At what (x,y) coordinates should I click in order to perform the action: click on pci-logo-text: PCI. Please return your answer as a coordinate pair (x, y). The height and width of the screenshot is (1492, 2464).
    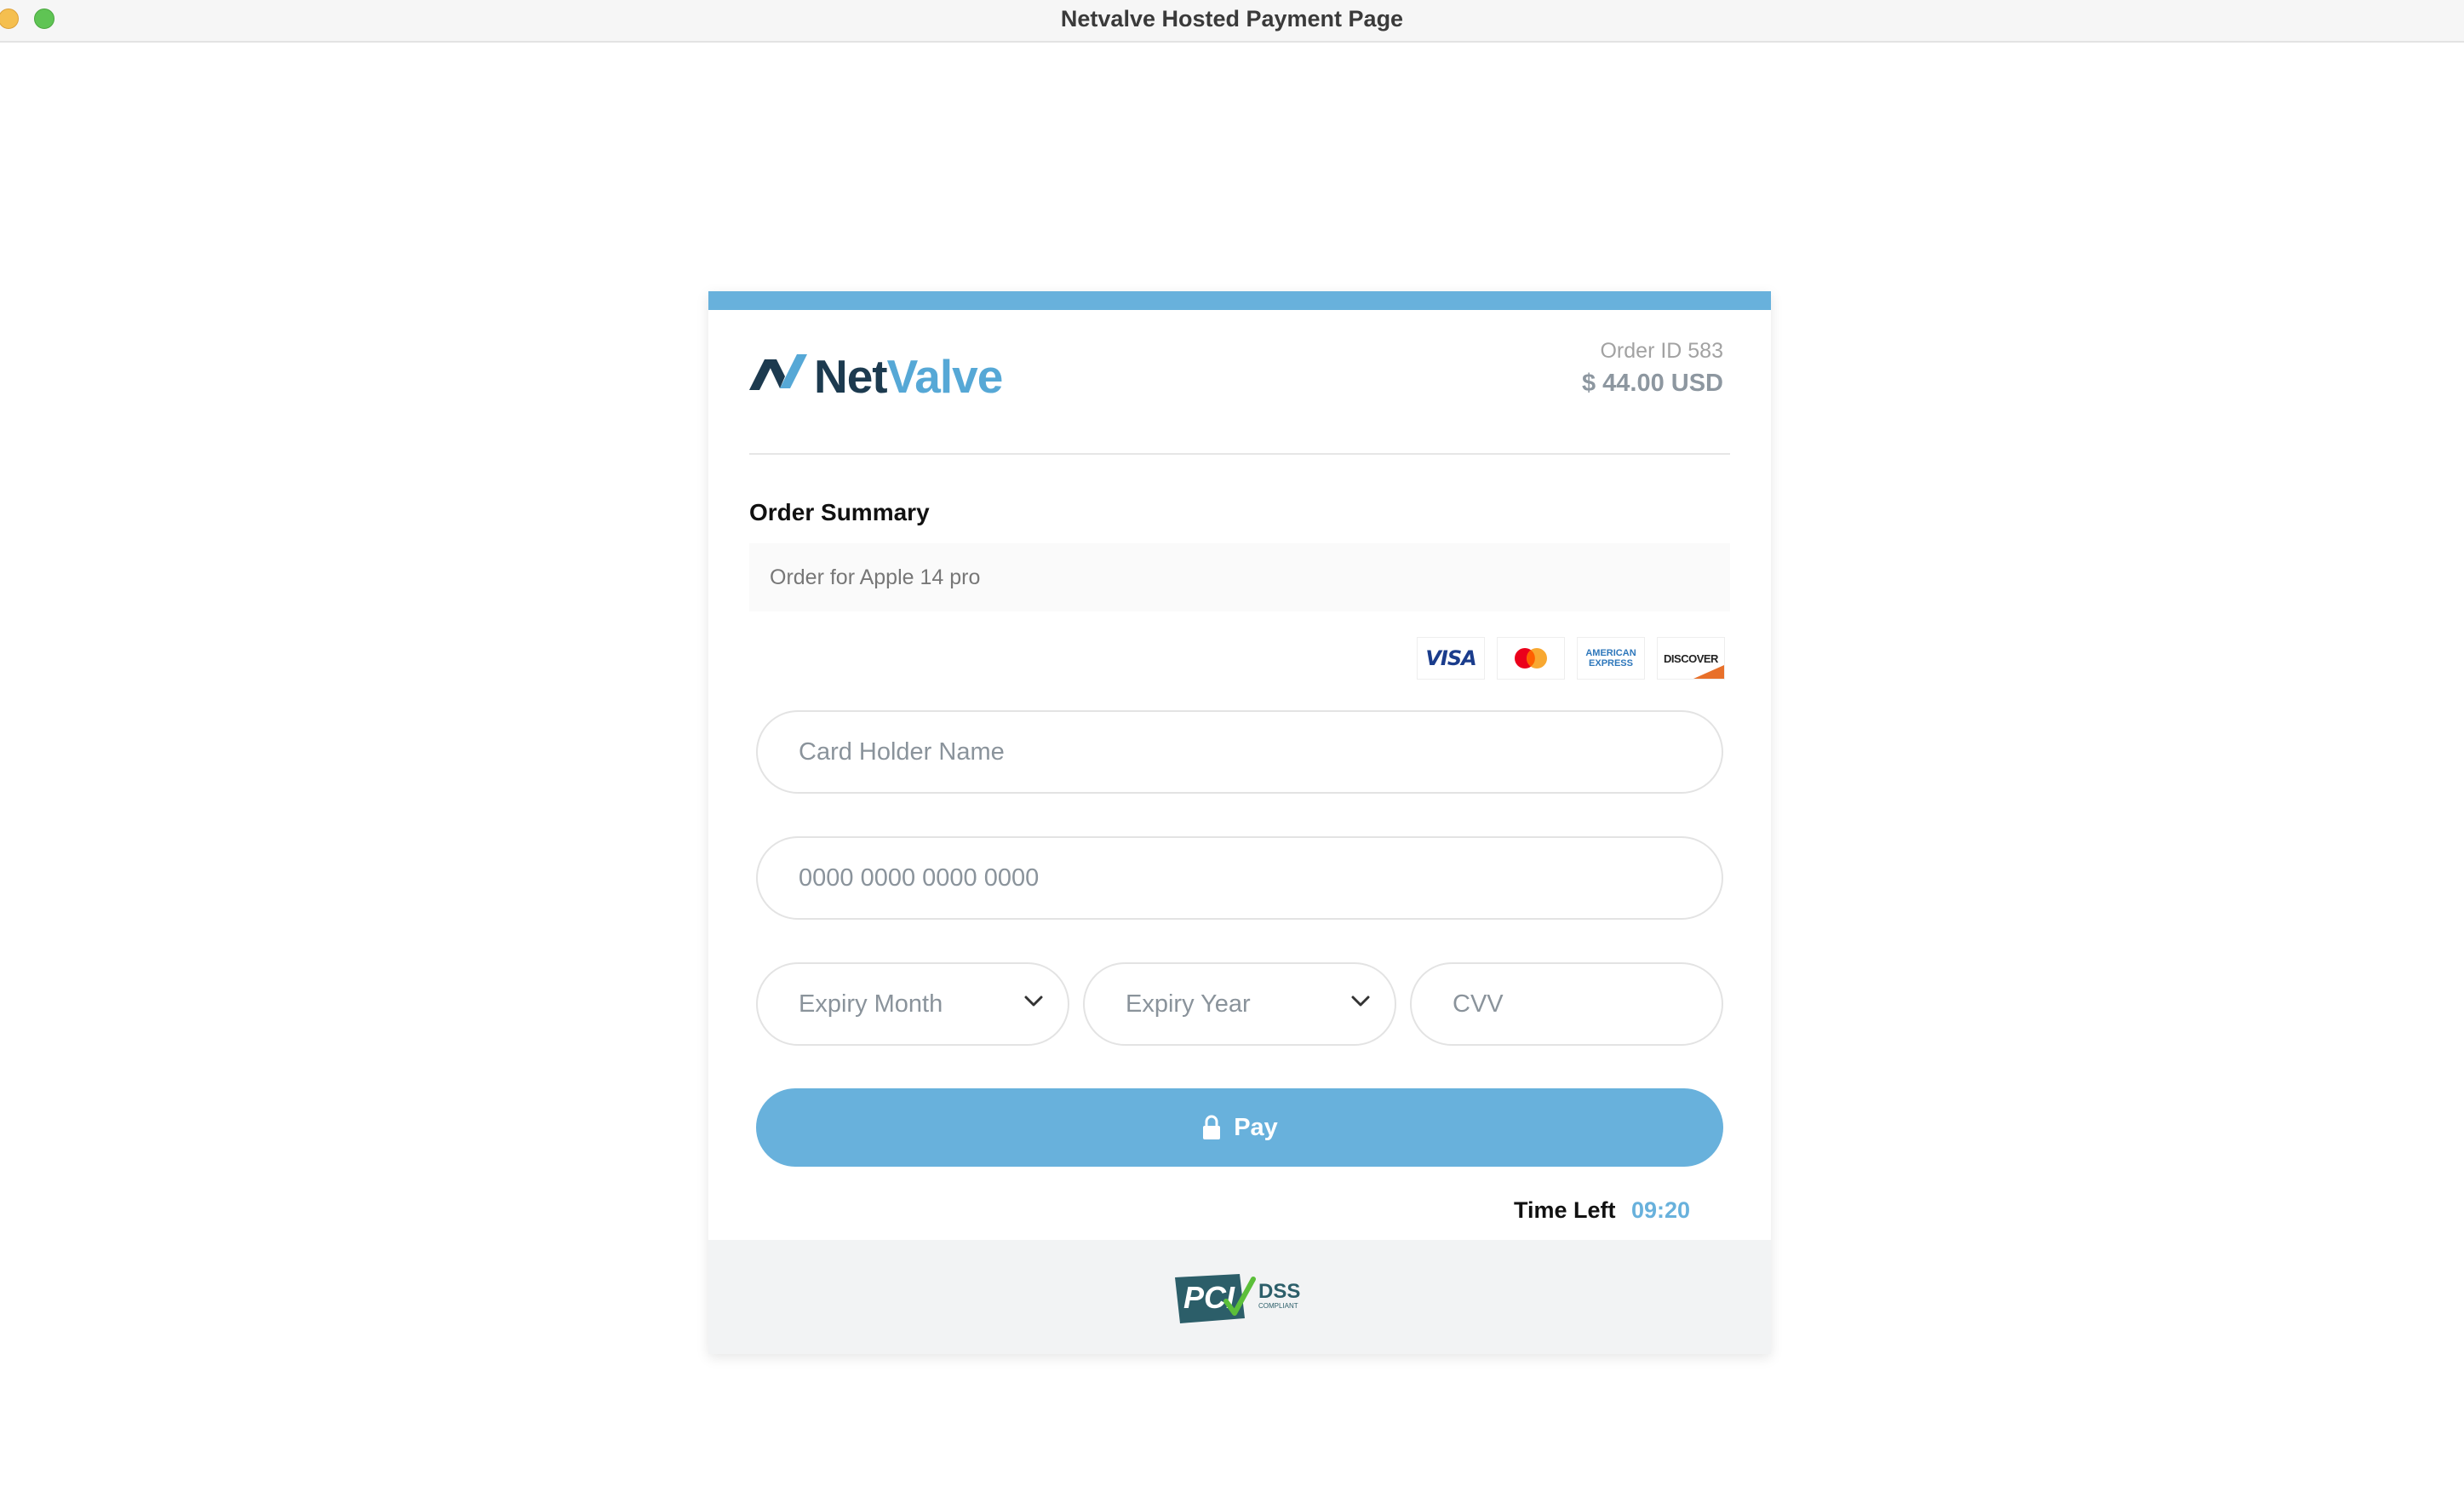
    Looking at the image, I should click on (1209, 1297).